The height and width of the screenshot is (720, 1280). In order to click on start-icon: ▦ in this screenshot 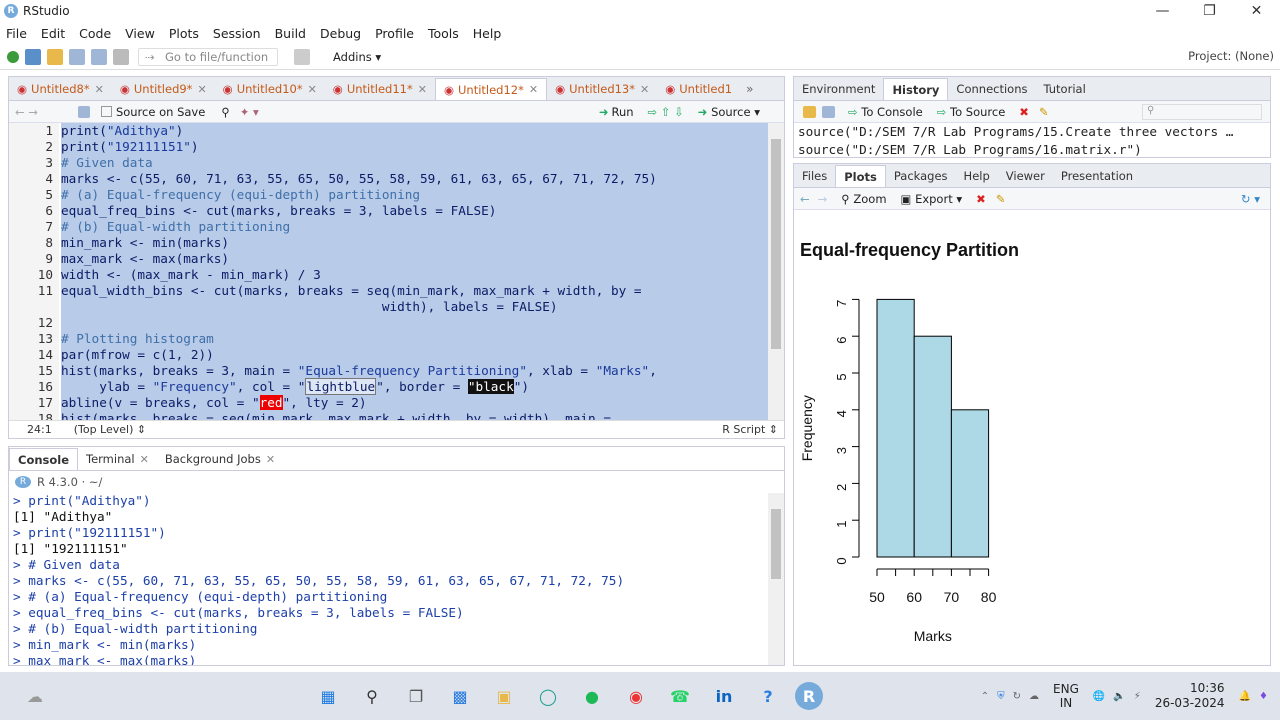, I will do `click(328, 696)`.